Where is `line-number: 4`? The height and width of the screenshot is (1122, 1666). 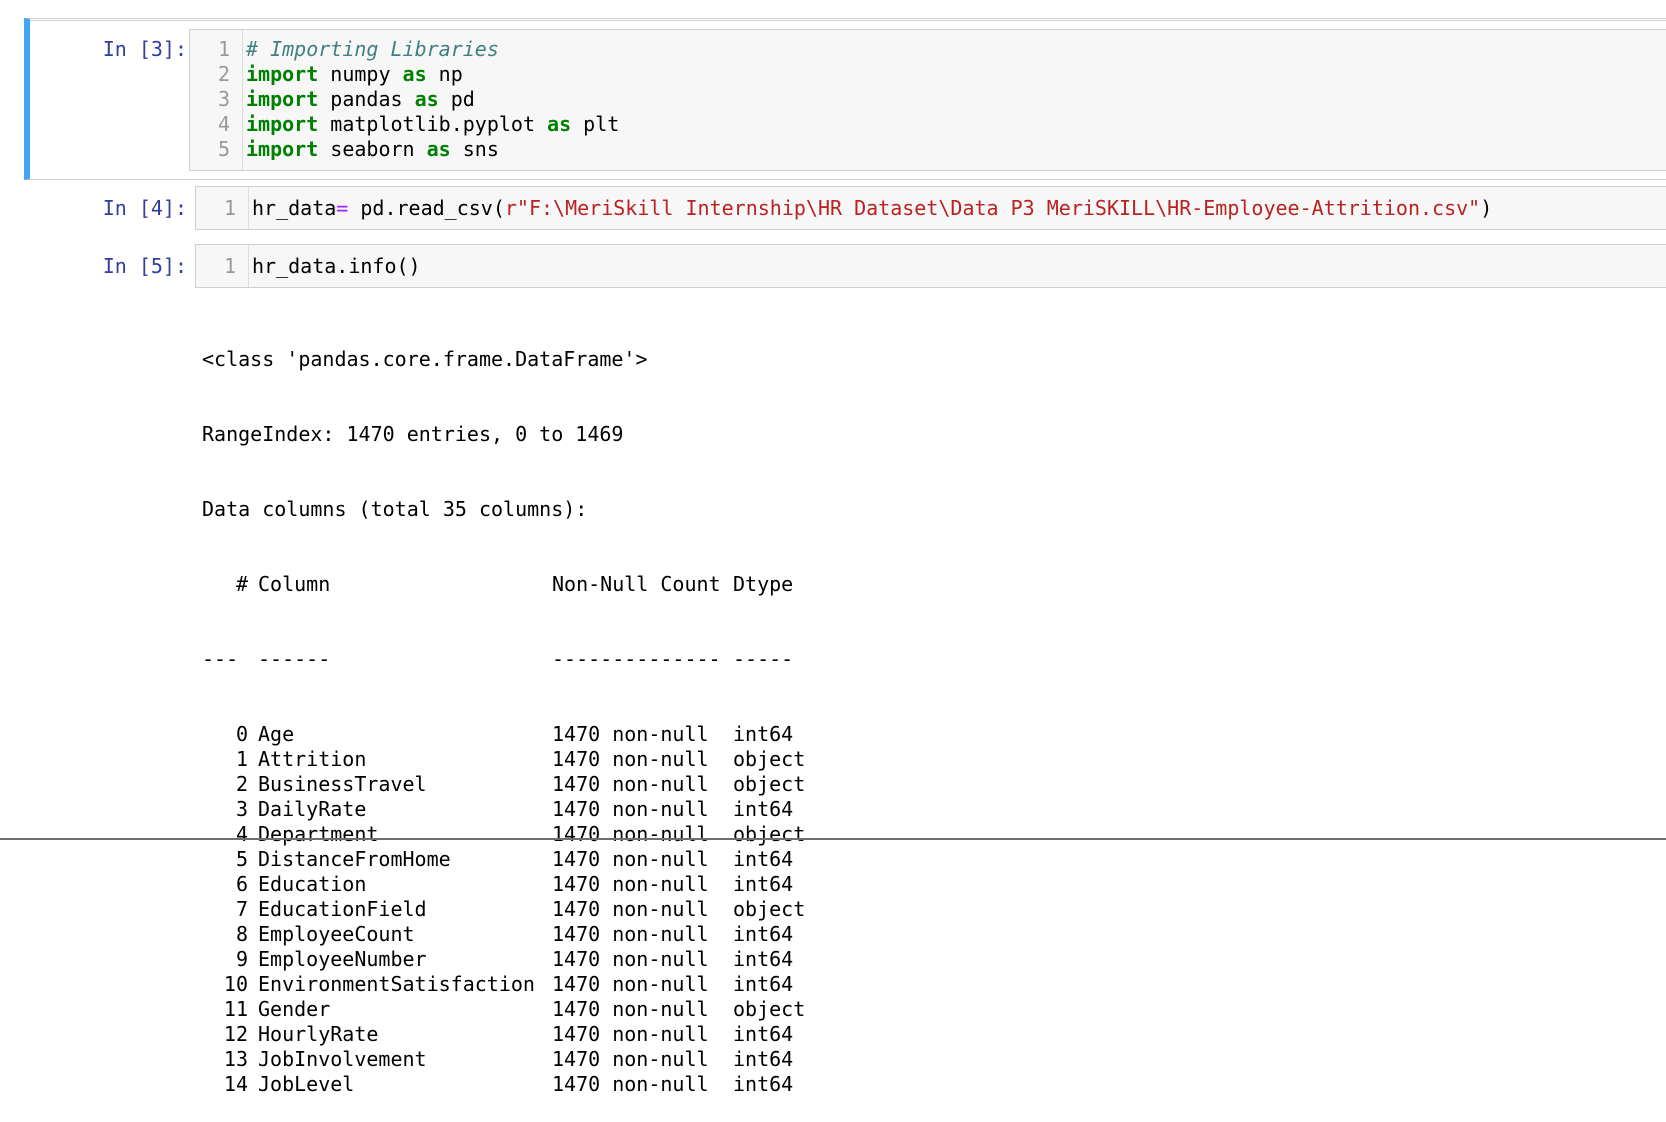
line-number: 4 is located at coordinates (223, 124).